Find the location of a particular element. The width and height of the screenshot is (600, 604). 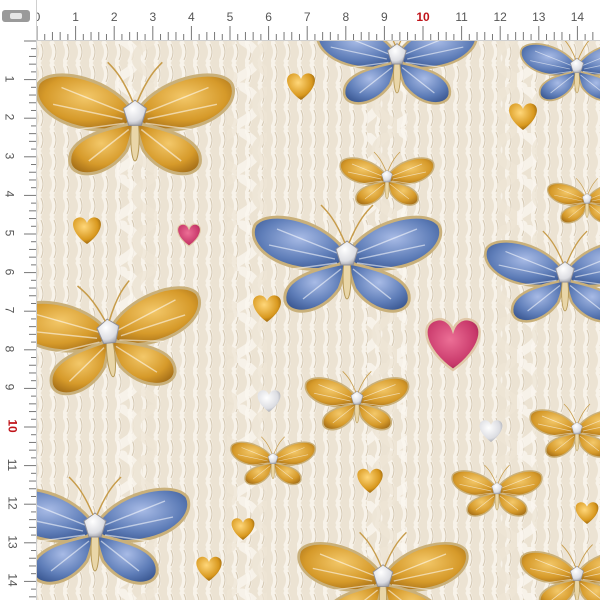

ruler-corner is located at coordinates (18, 20).